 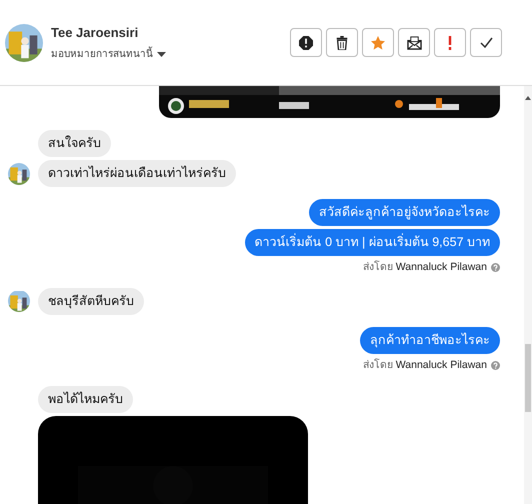 What do you see at coordinates (404, 212) in the screenshot?
I see `message-bubble: สวัสดีค่ะลูกค้าอยู่จังหวัดอะไรคะ` at bounding box center [404, 212].